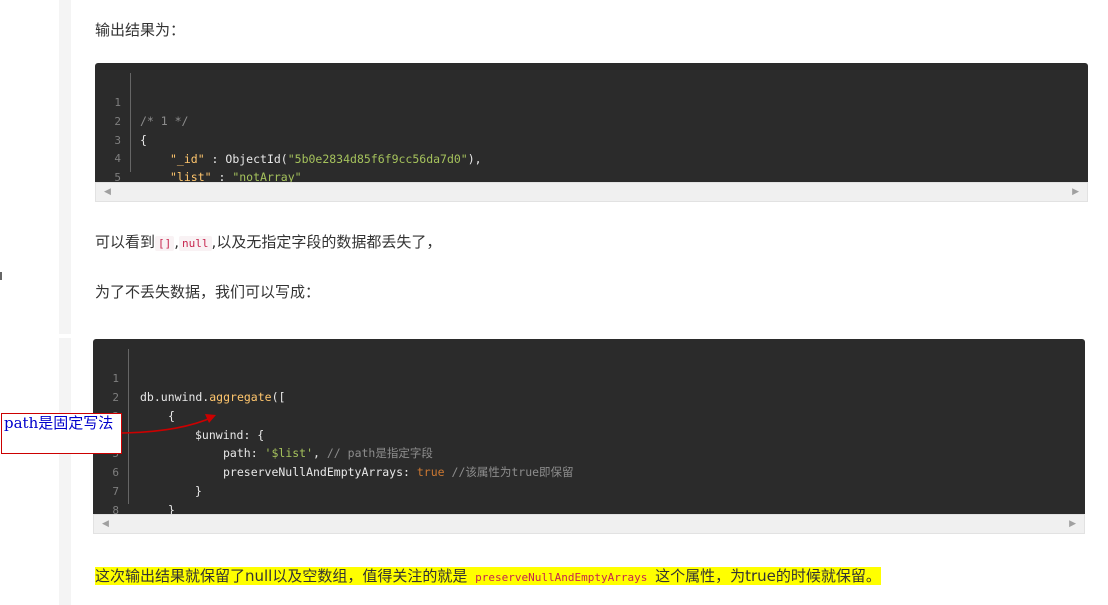 The width and height of the screenshot is (1108, 605). I want to click on annotation-arrow-icon, so click(168, 424).